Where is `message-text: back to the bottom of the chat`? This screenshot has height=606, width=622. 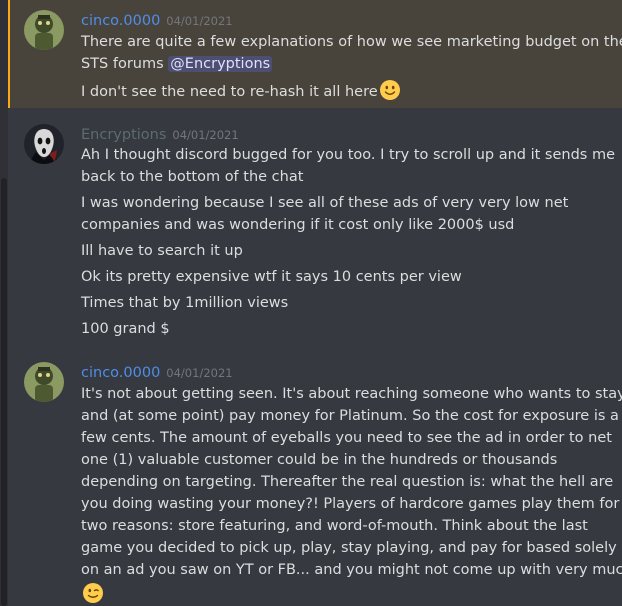
message-text: back to the bottom of the chat is located at coordinates (192, 177).